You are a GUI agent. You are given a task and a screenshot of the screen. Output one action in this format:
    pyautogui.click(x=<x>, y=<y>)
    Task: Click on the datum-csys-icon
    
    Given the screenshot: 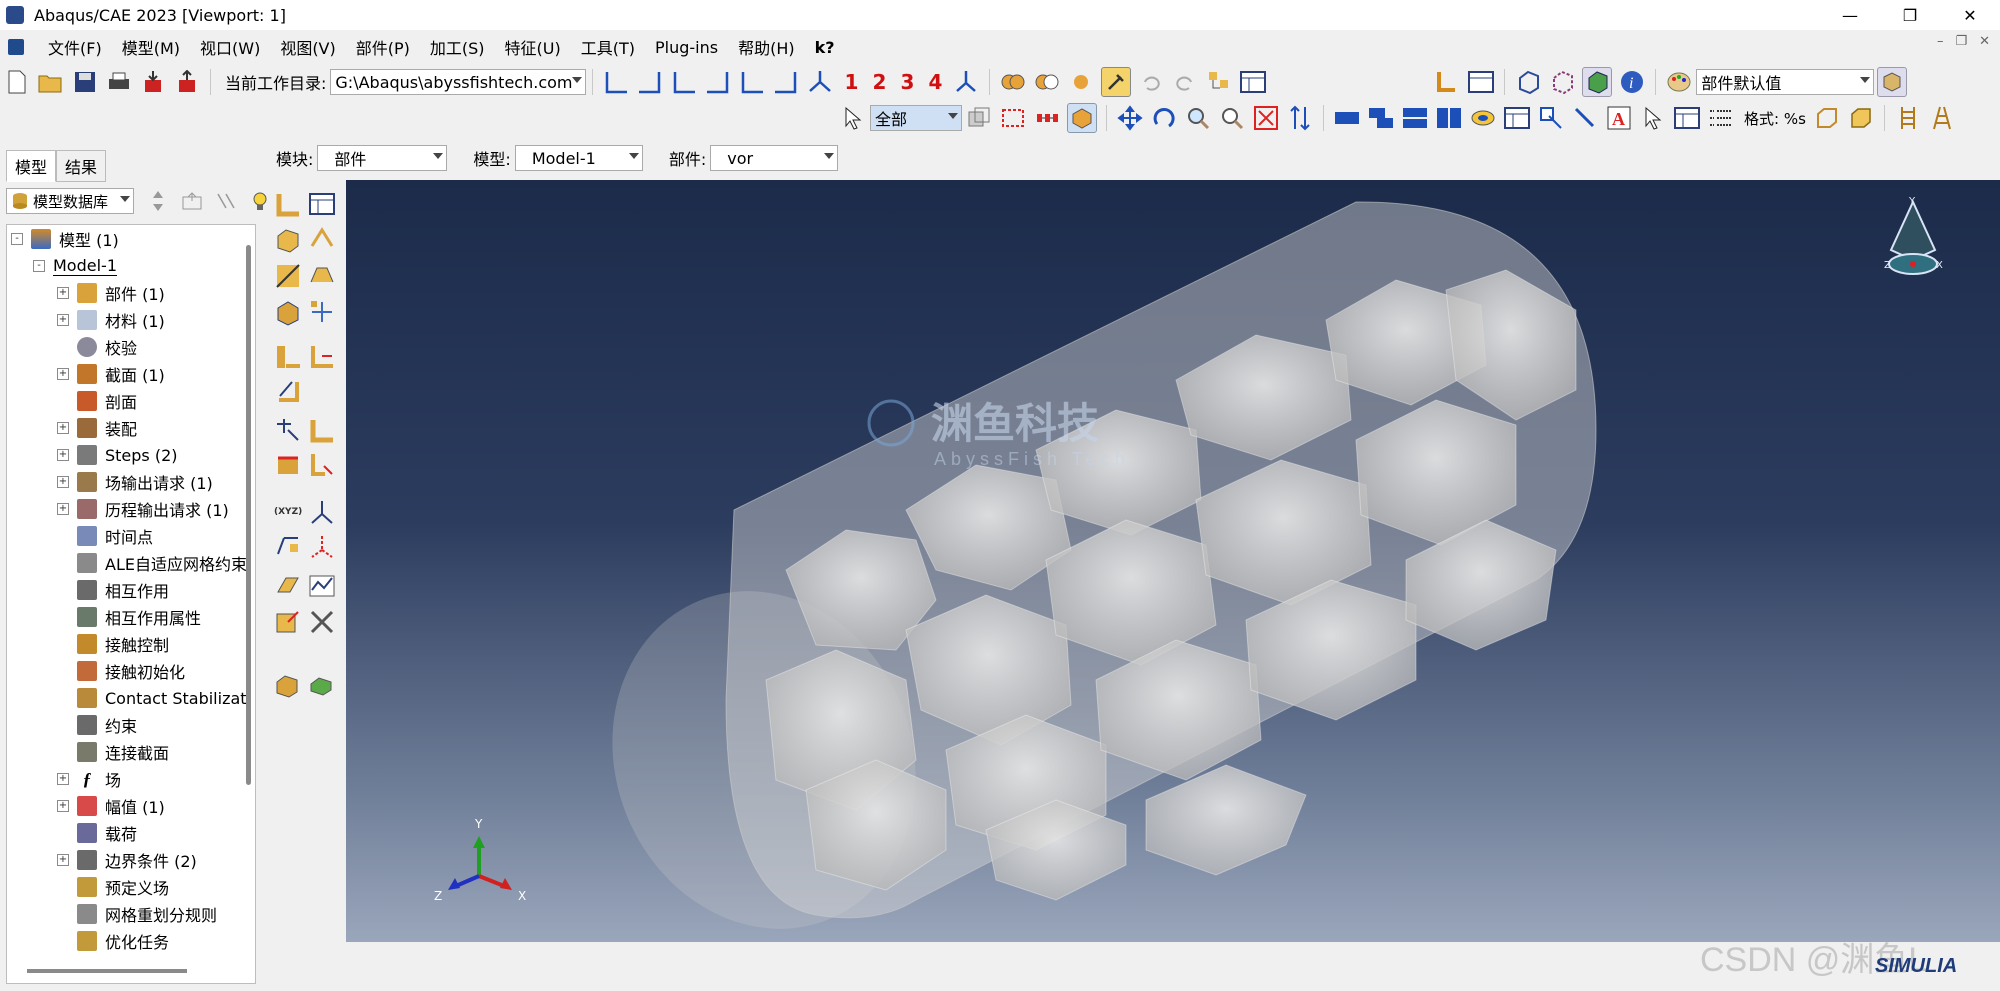 What is the action you would take?
    pyautogui.click(x=322, y=546)
    